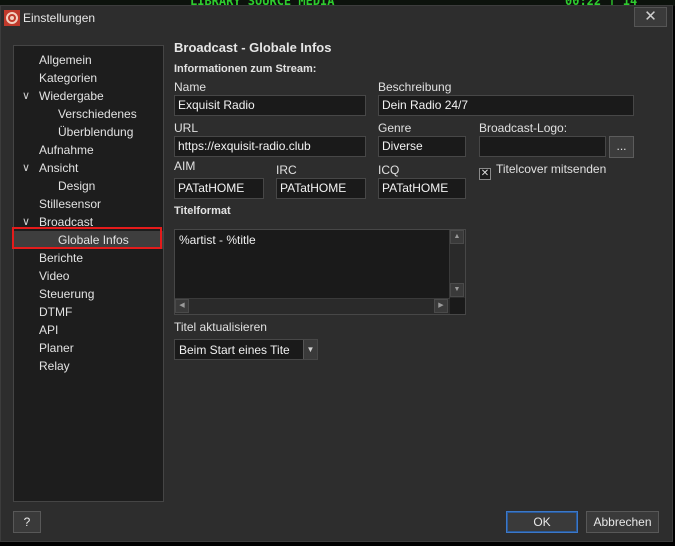 The image size is (675, 546). What do you see at coordinates (88, 132) in the screenshot?
I see `nav-item-ueberblendung: Überblendung` at bounding box center [88, 132].